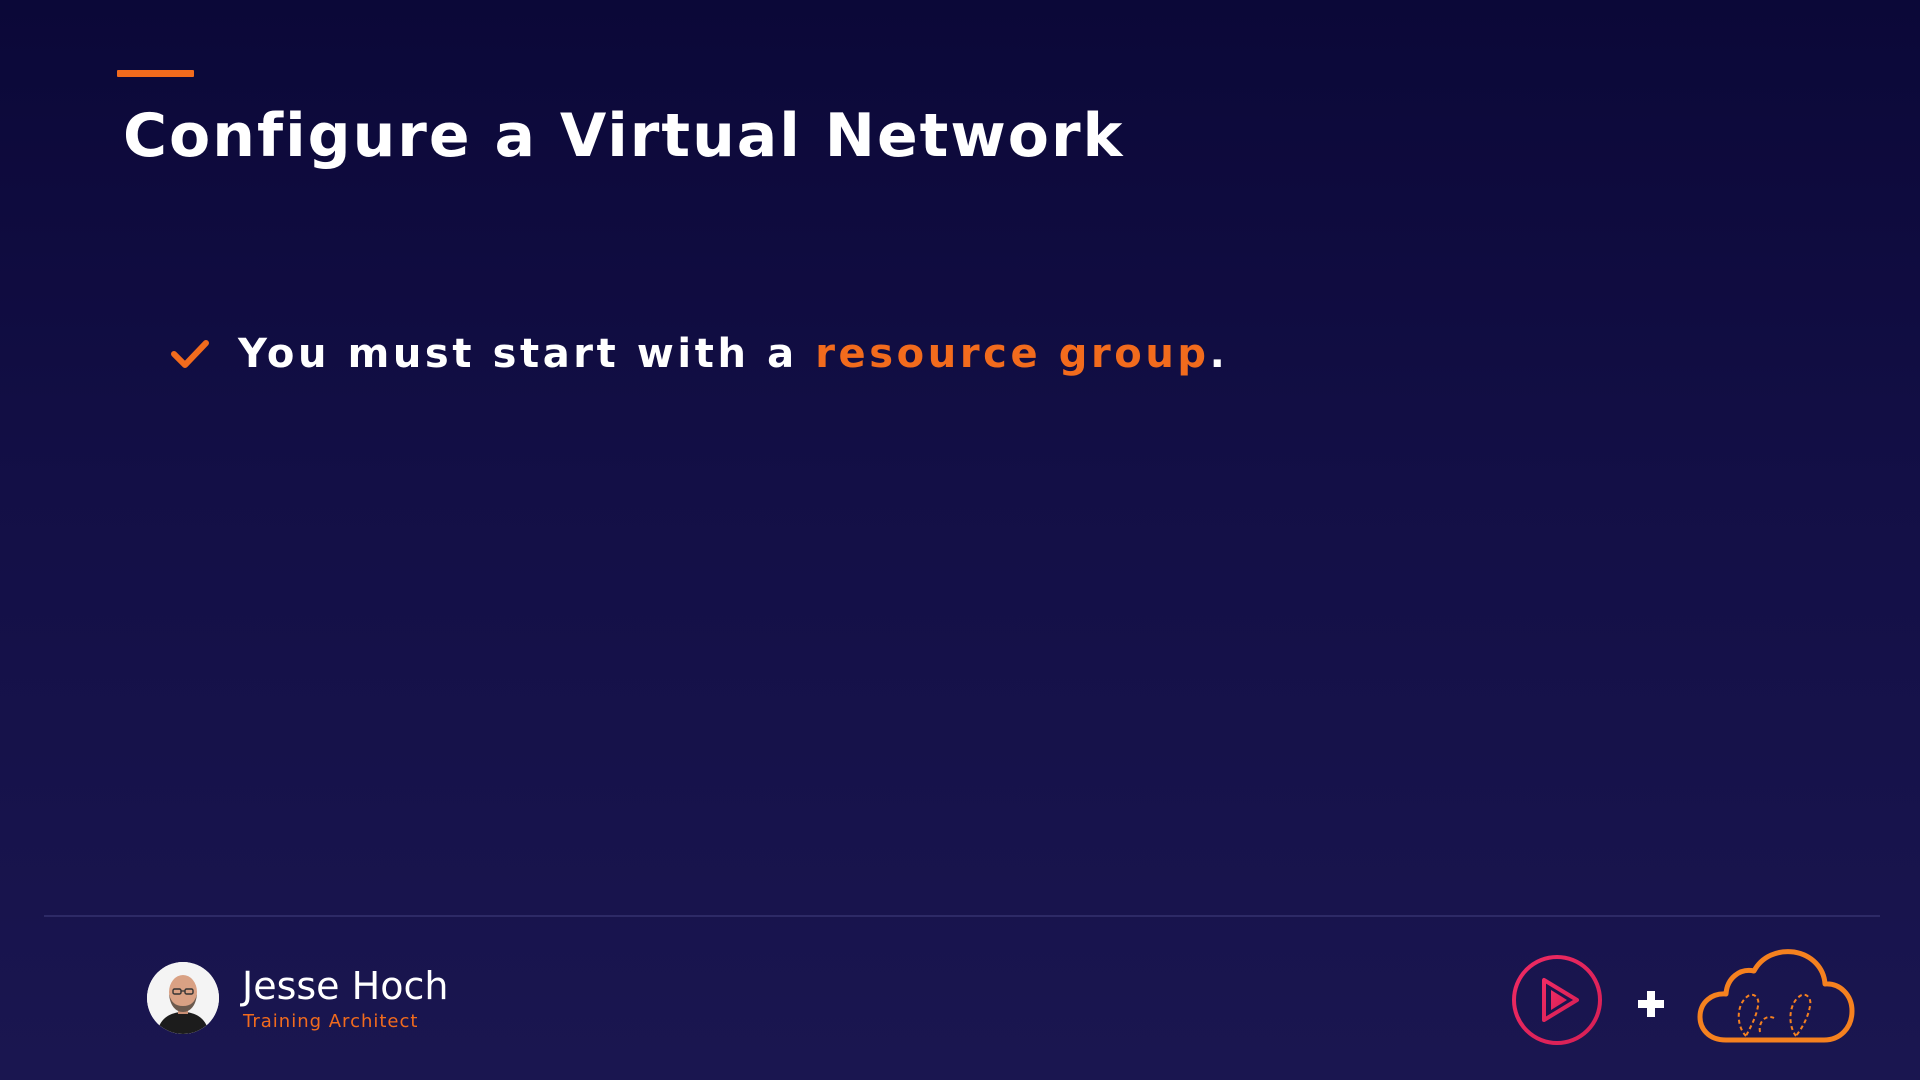 The height and width of the screenshot is (1080, 1920). What do you see at coordinates (345, 986) in the screenshot?
I see `presenter-name: Jesse Hoch` at bounding box center [345, 986].